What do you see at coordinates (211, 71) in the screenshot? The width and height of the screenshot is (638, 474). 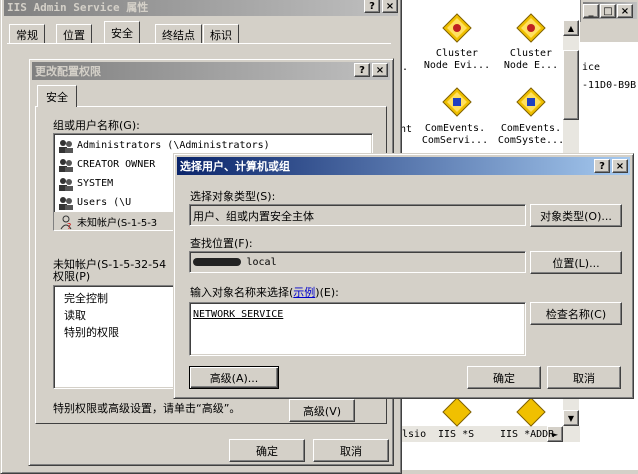 I see `change-permissions-titlebar: 更改配置权限` at bounding box center [211, 71].